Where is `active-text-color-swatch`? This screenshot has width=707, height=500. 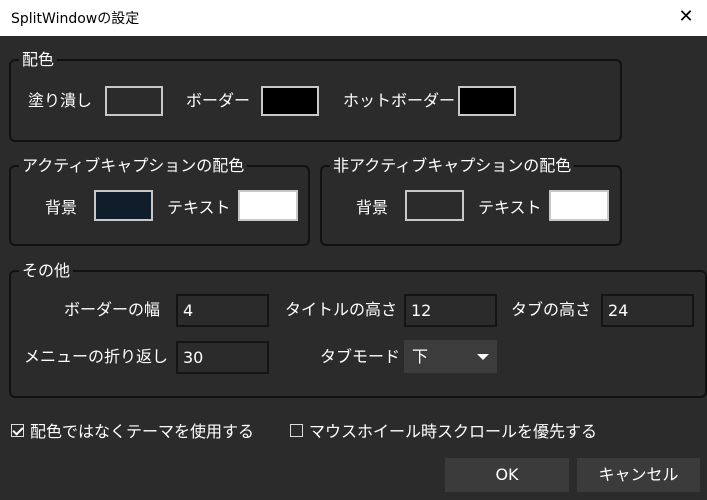 active-text-color-swatch is located at coordinates (268, 205).